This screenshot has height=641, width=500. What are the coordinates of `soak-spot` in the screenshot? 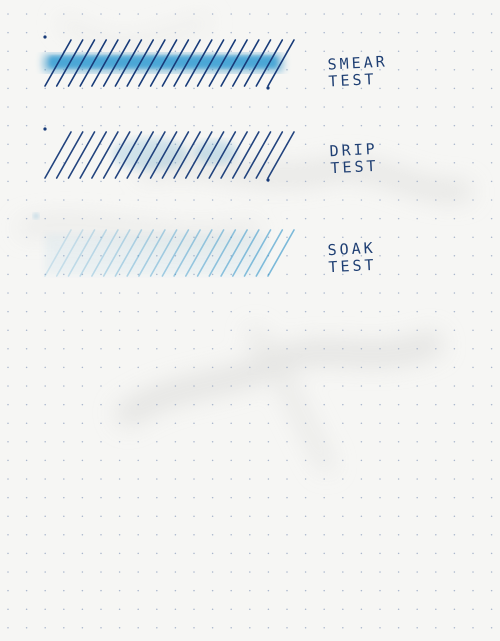 It's located at (36, 216).